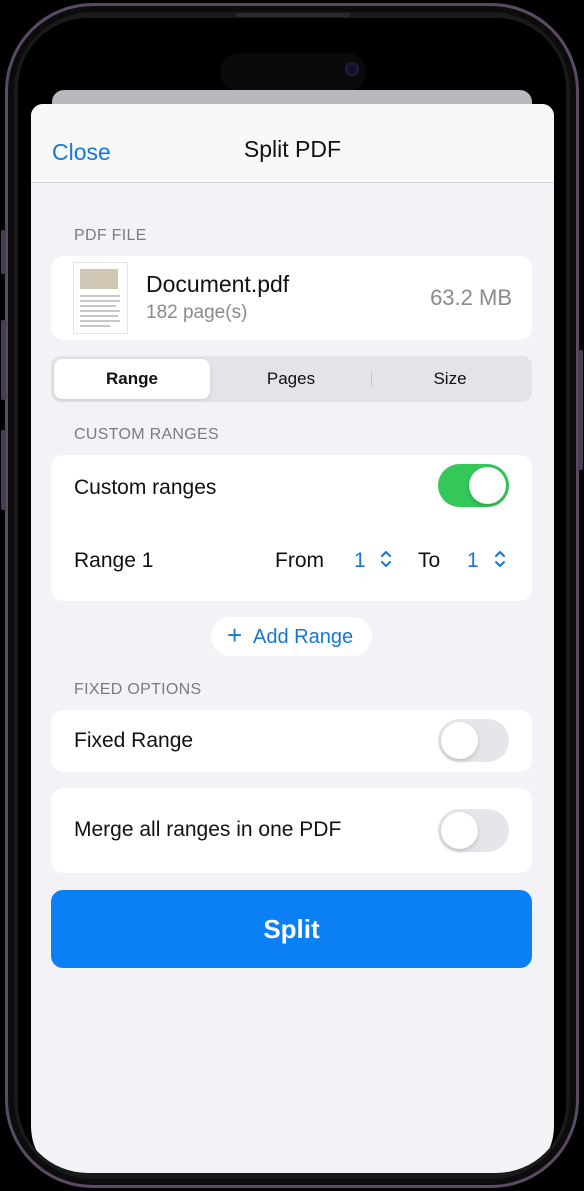  What do you see at coordinates (235, 635) in the screenshot?
I see `plus-icon: +` at bounding box center [235, 635].